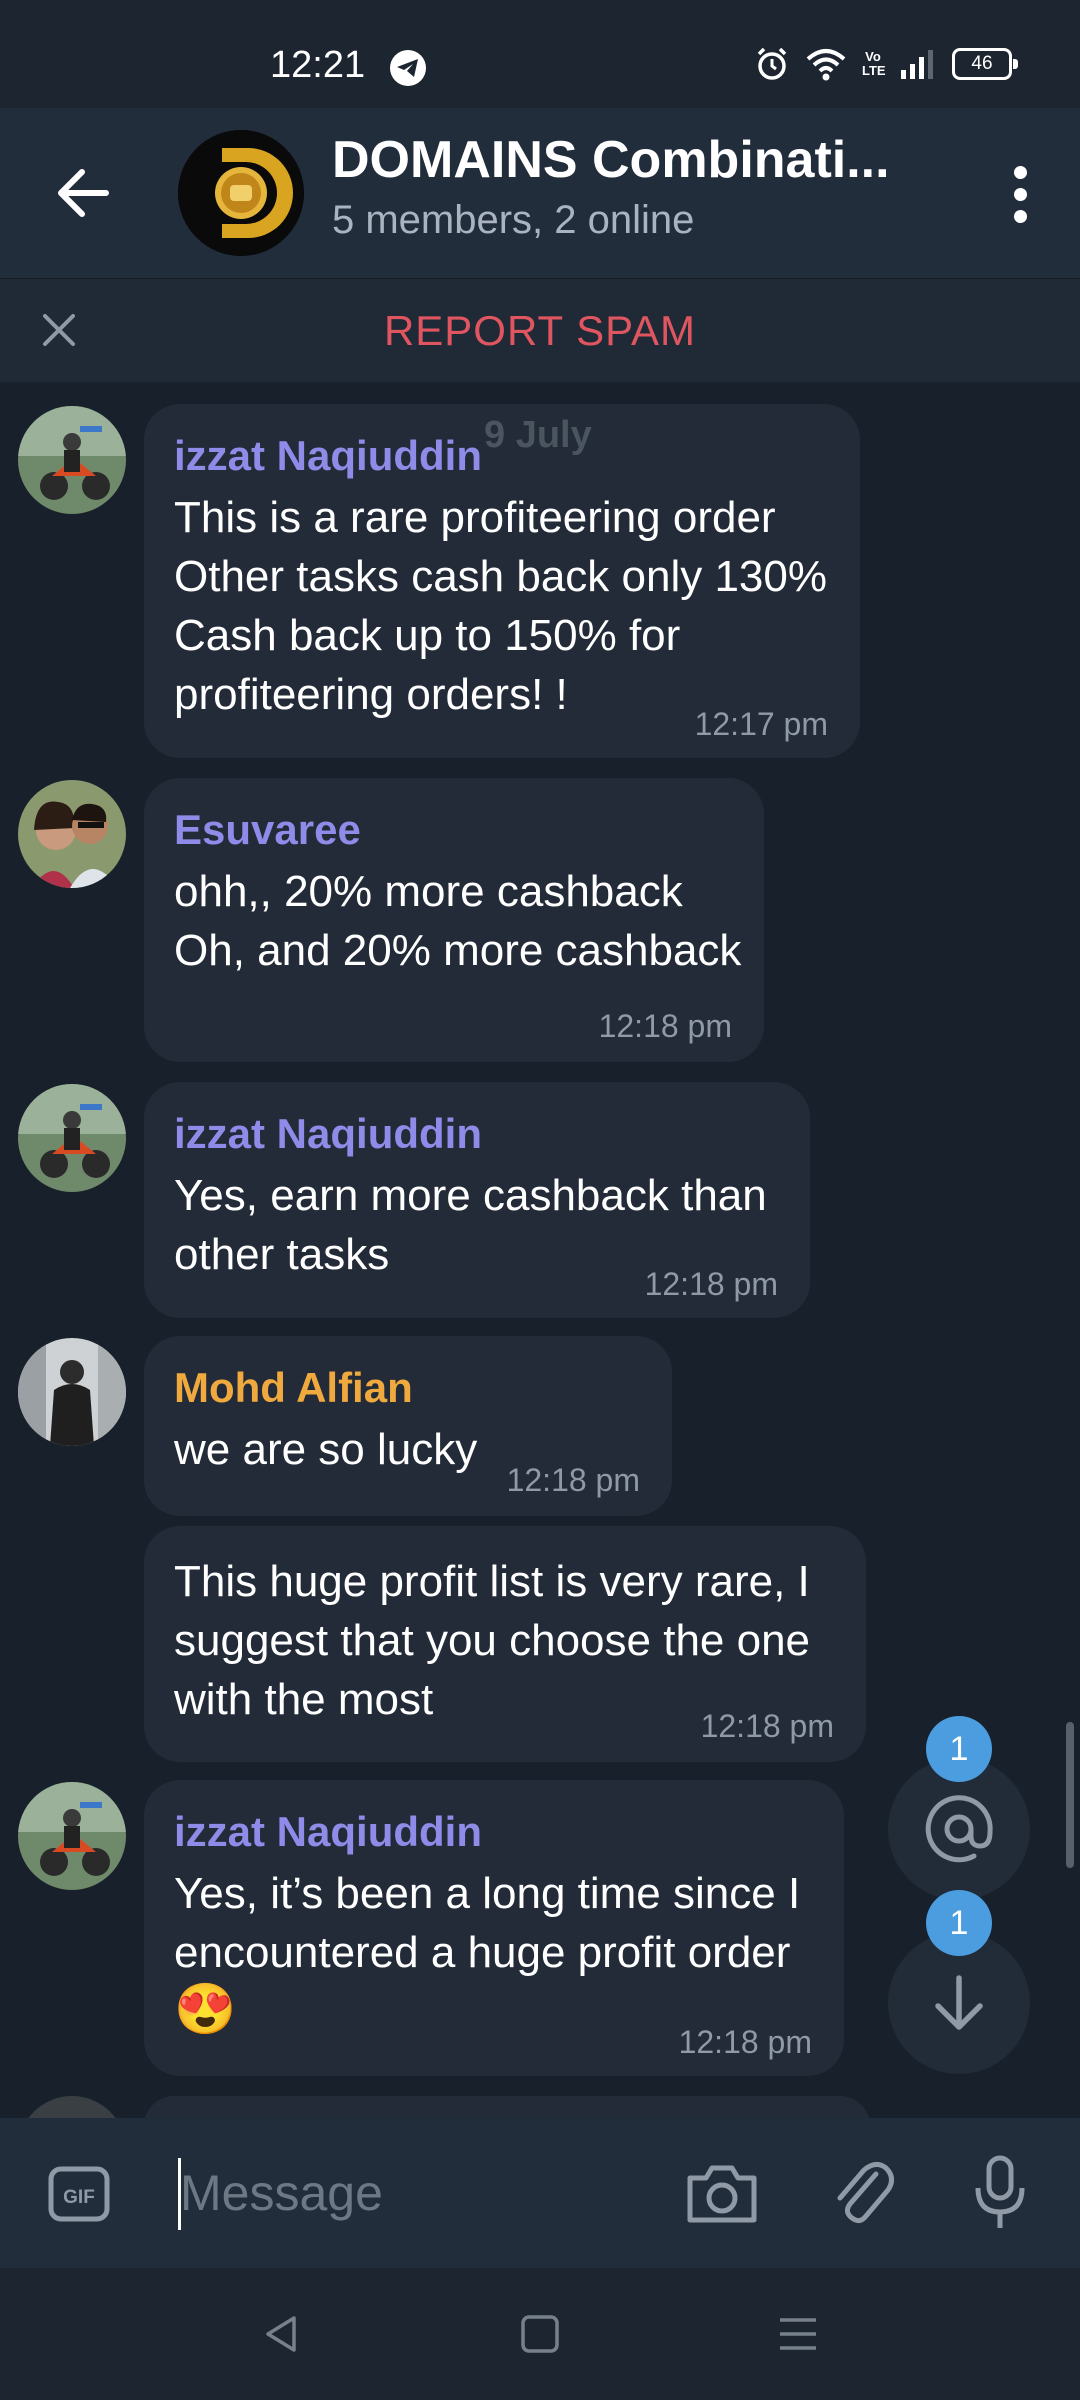 This screenshot has width=1080, height=2400. I want to click on battery-icon: 46, so click(985, 64).